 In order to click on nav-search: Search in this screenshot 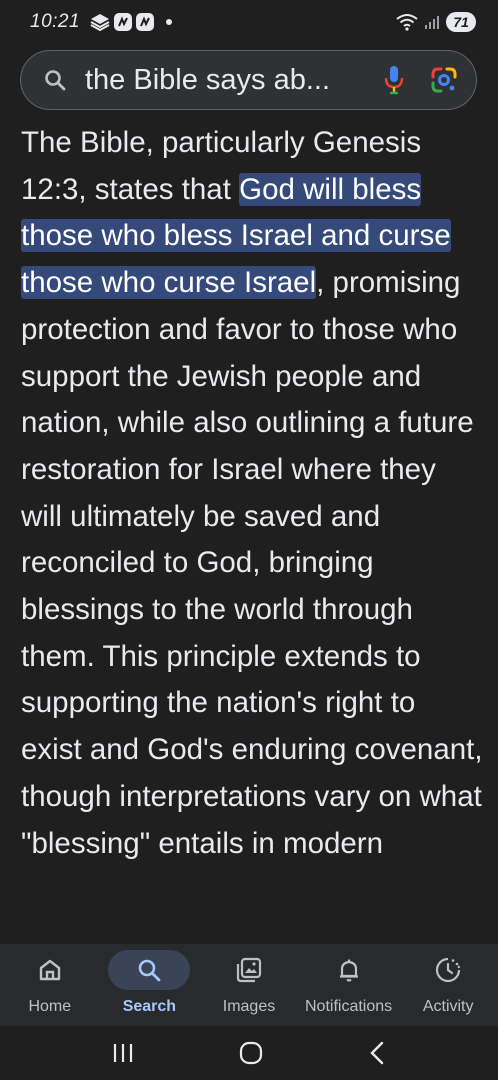, I will do `click(149, 983)`.